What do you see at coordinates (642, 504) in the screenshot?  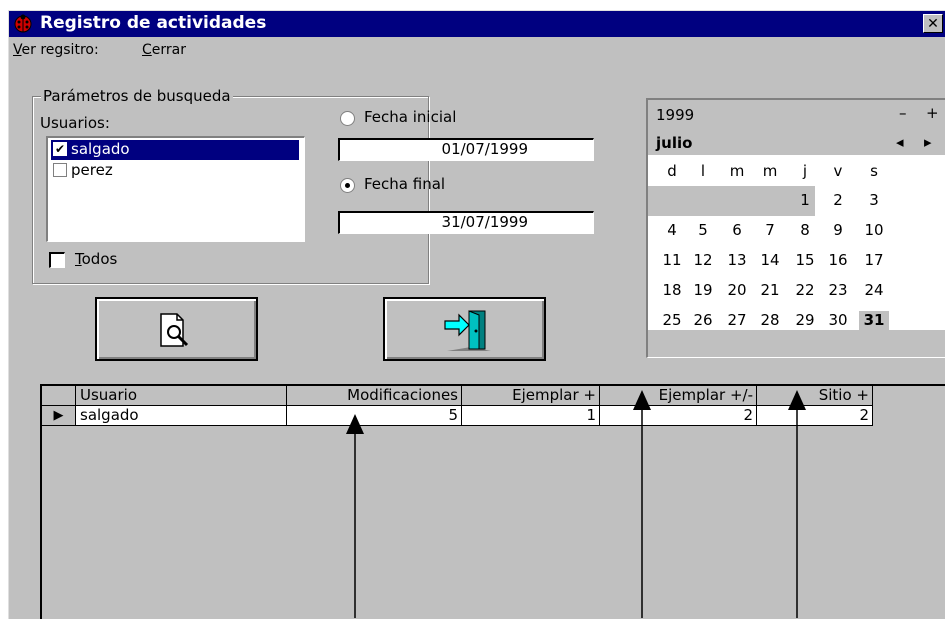 I see `arrow-ejemplar-mas-menos` at bounding box center [642, 504].